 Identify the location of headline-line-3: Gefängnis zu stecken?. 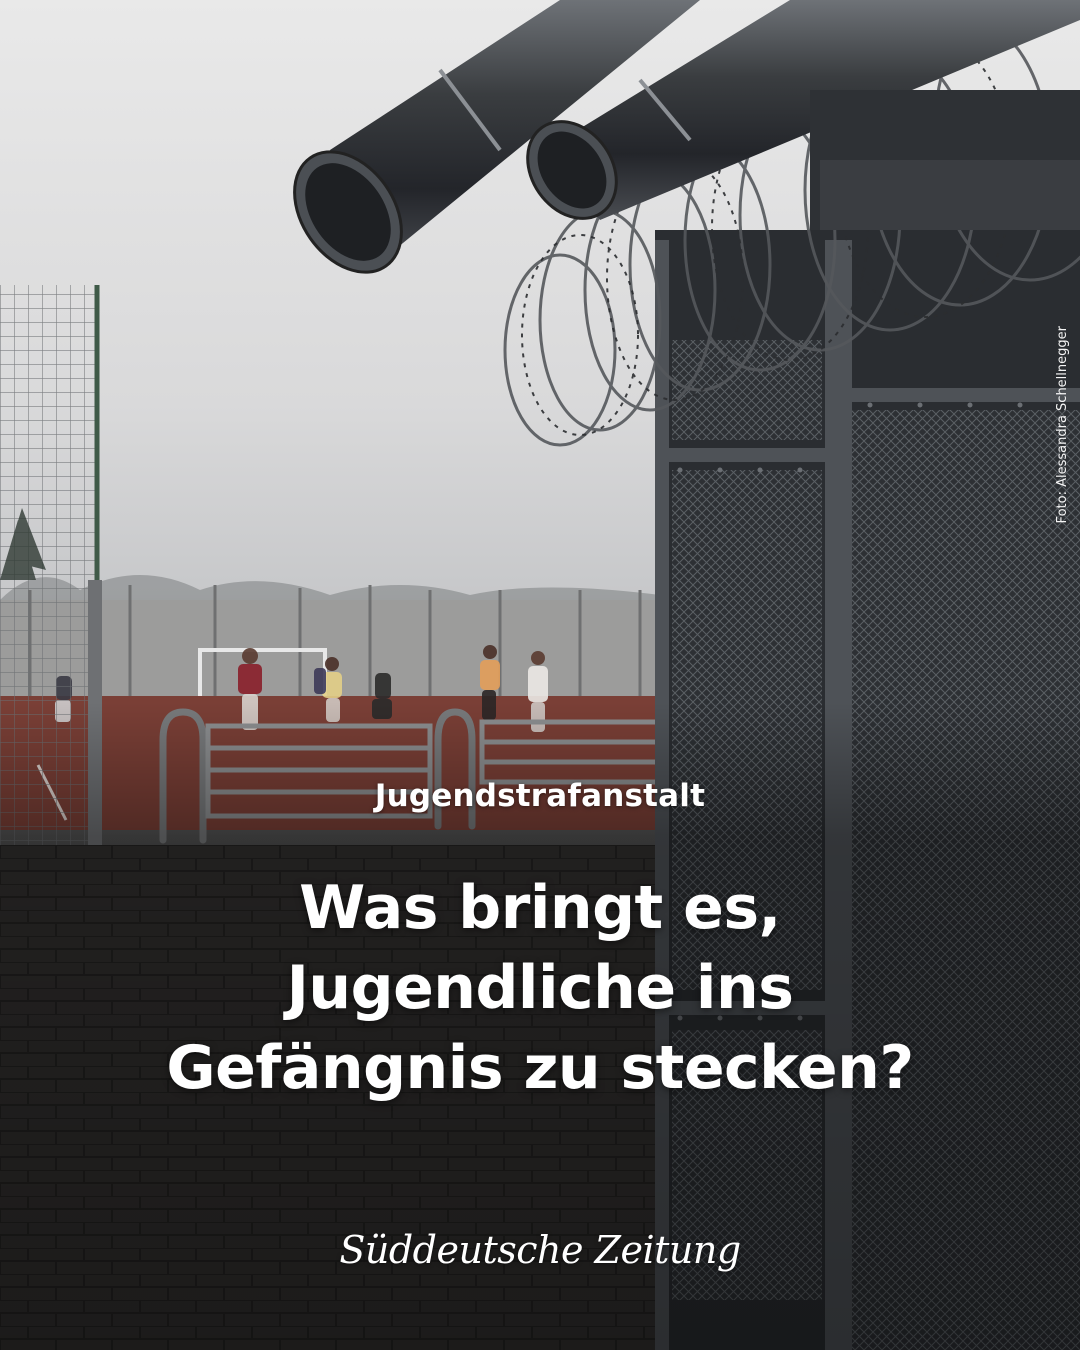
(540, 1068).